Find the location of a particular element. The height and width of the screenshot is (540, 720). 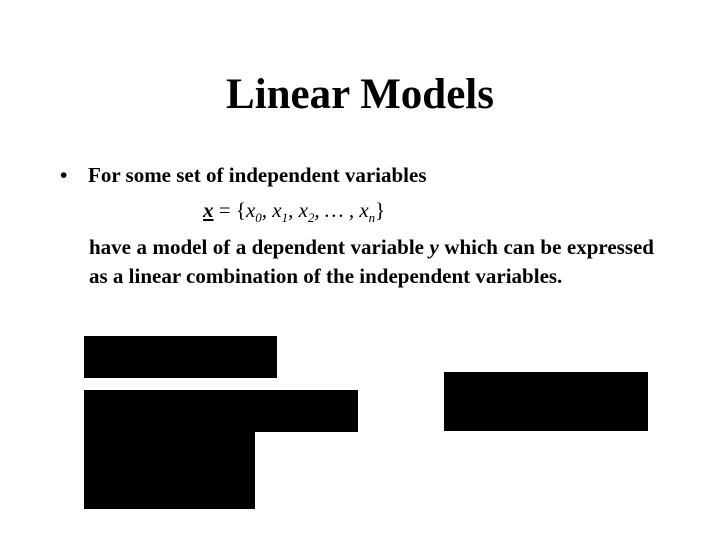

term-x: , … , x is located at coordinates (341, 210).